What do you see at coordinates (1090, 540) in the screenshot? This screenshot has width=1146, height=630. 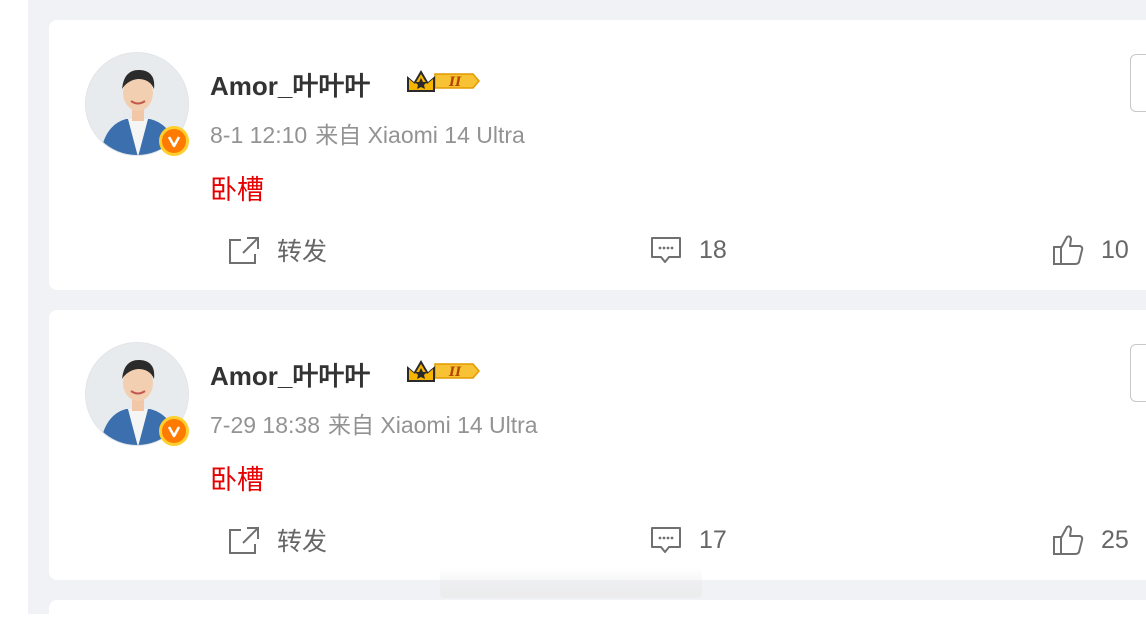 I see `like-button: 25` at bounding box center [1090, 540].